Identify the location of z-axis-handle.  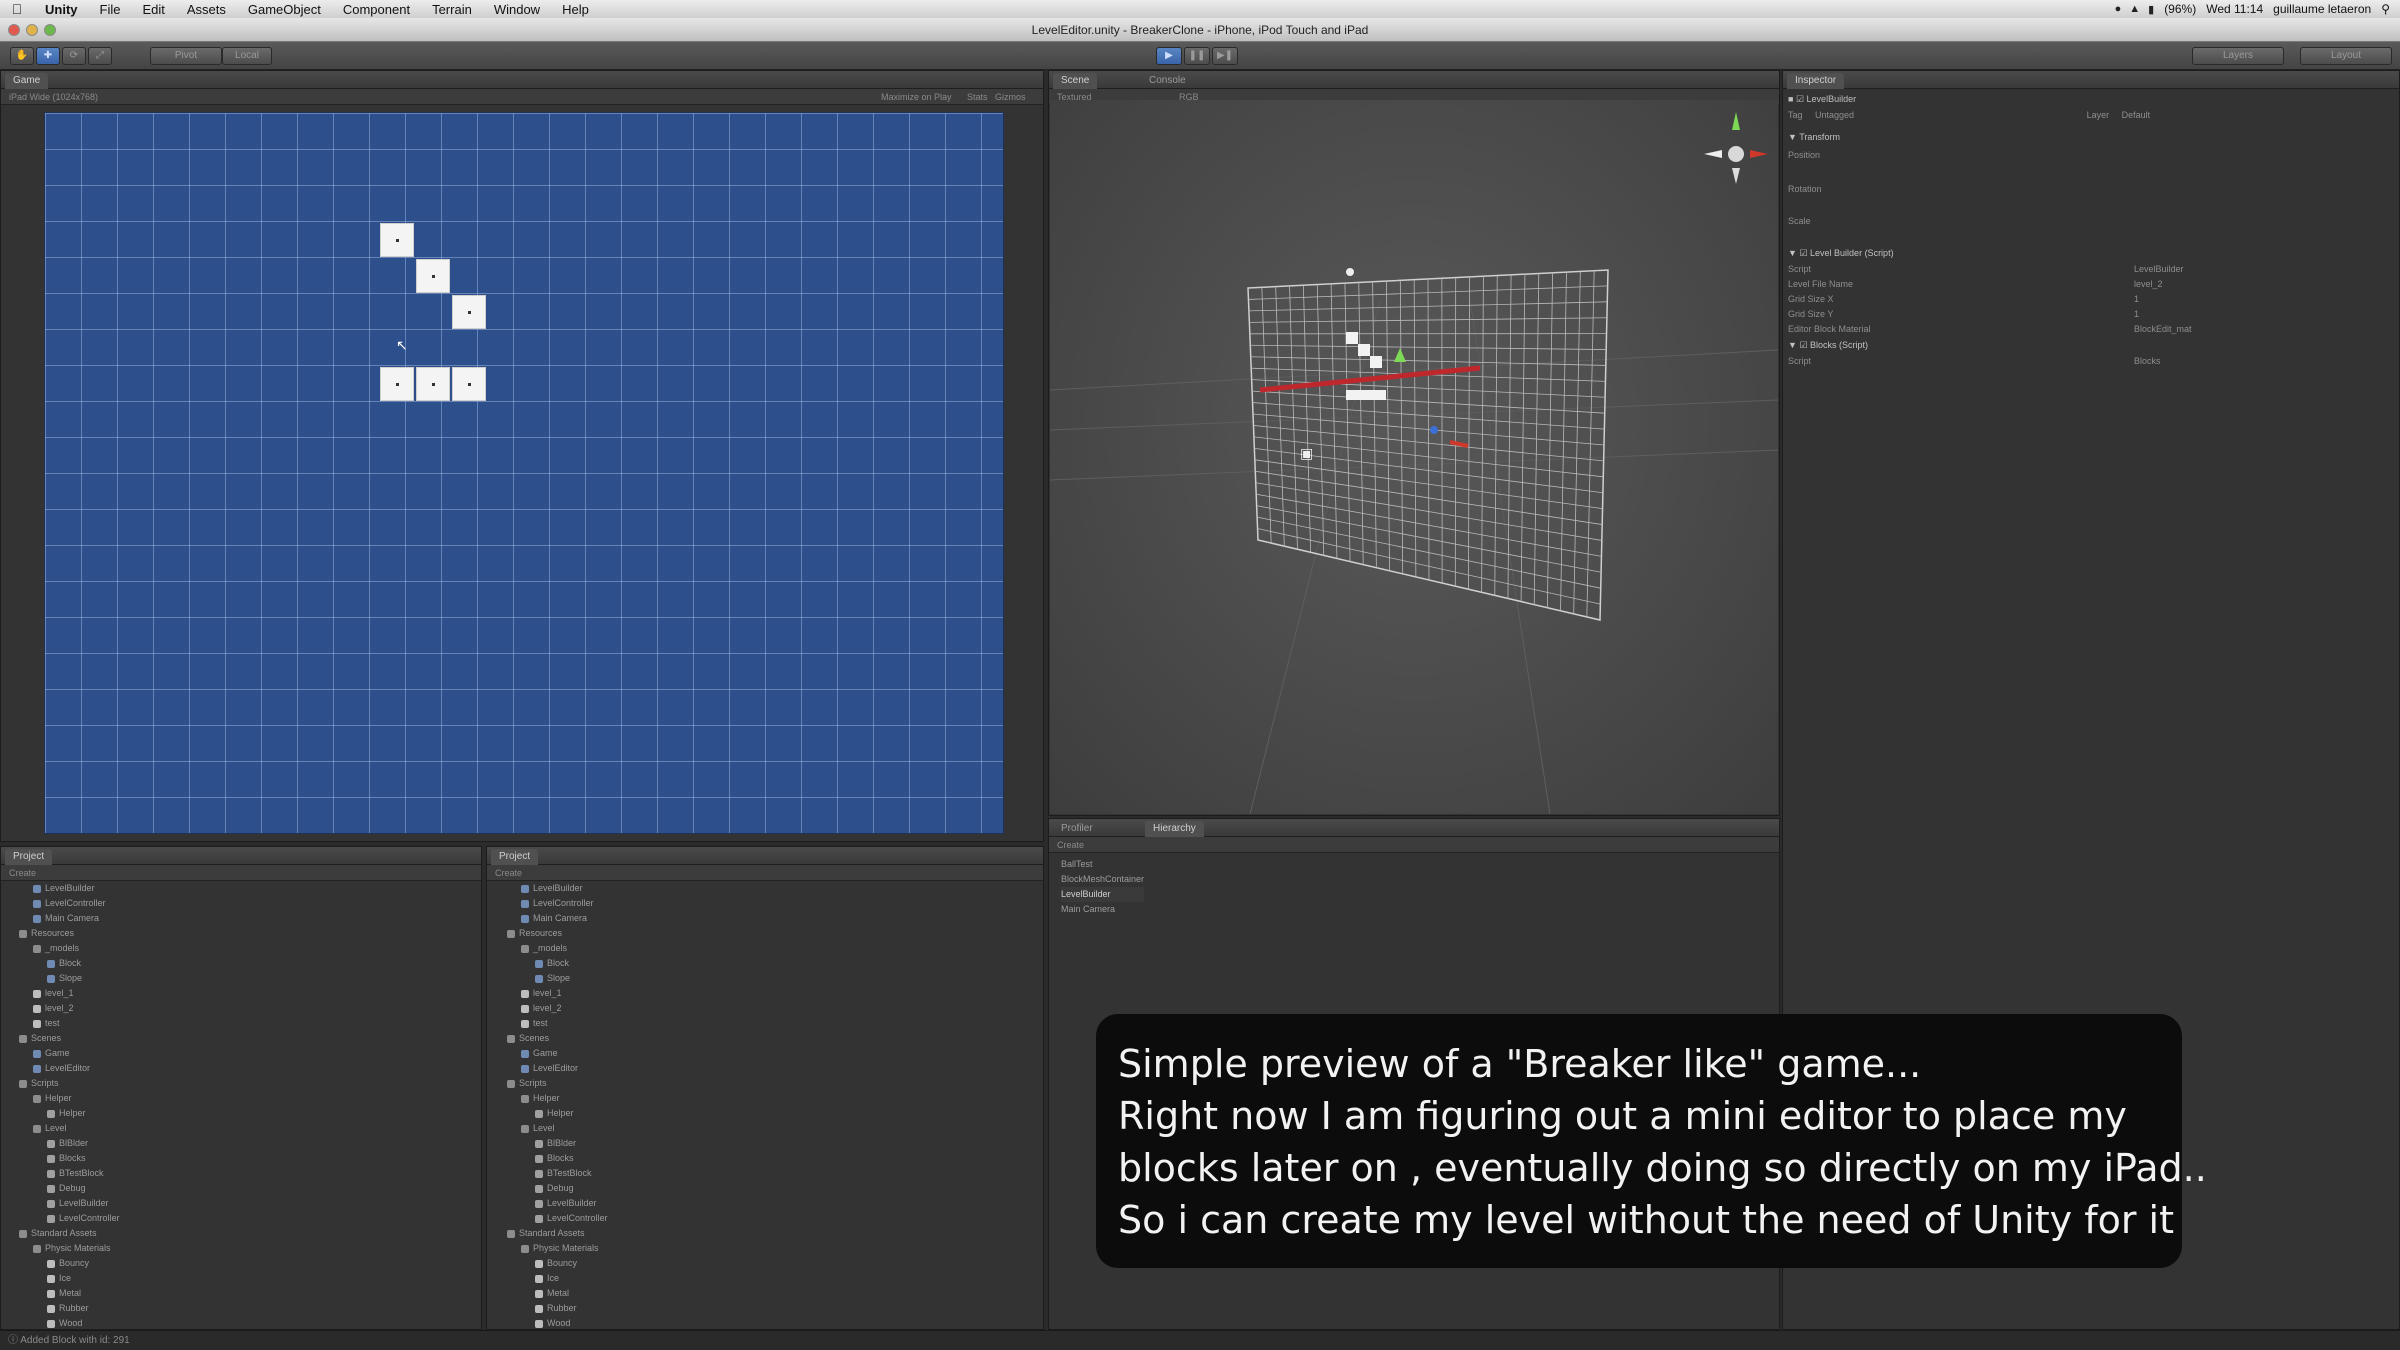
(1434, 430).